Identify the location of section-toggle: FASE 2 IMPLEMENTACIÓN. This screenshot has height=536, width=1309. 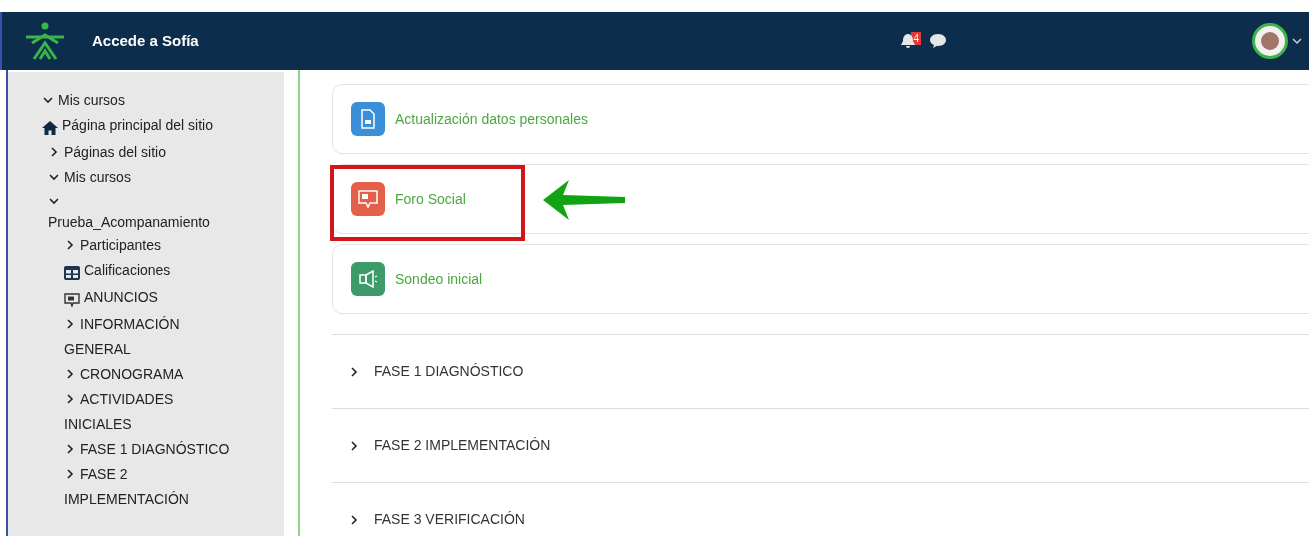
(449, 445).